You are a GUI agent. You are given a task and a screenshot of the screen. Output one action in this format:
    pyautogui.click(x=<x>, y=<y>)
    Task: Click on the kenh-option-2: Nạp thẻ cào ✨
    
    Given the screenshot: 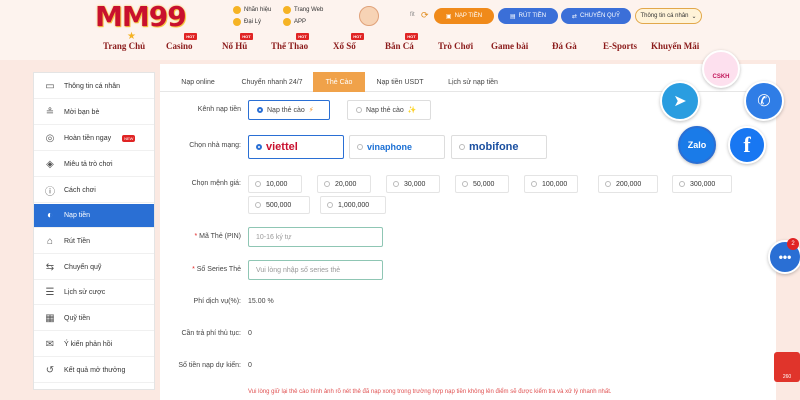 What is the action you would take?
    pyautogui.click(x=389, y=110)
    